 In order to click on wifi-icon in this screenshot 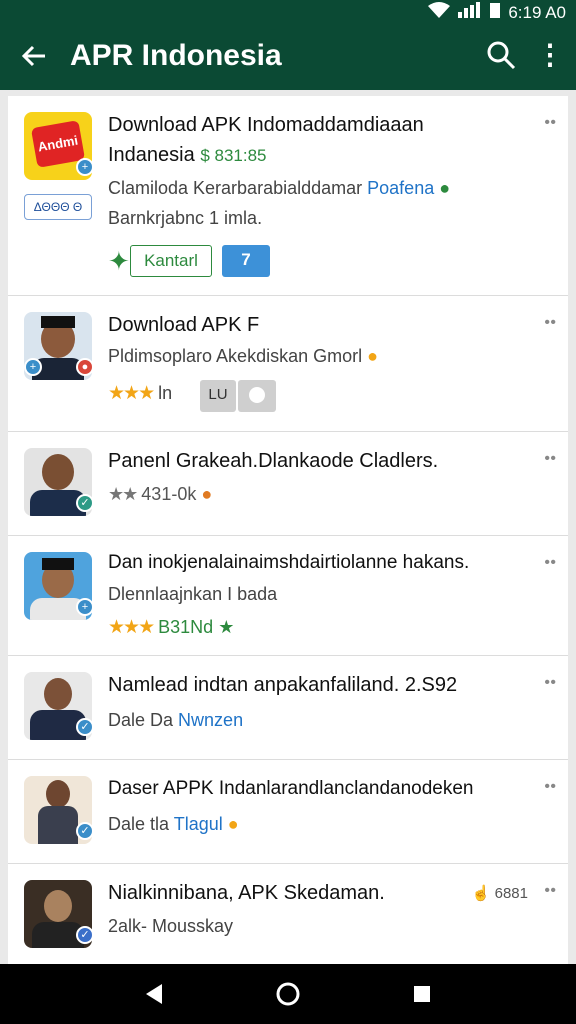, I will do `click(439, 12)`.